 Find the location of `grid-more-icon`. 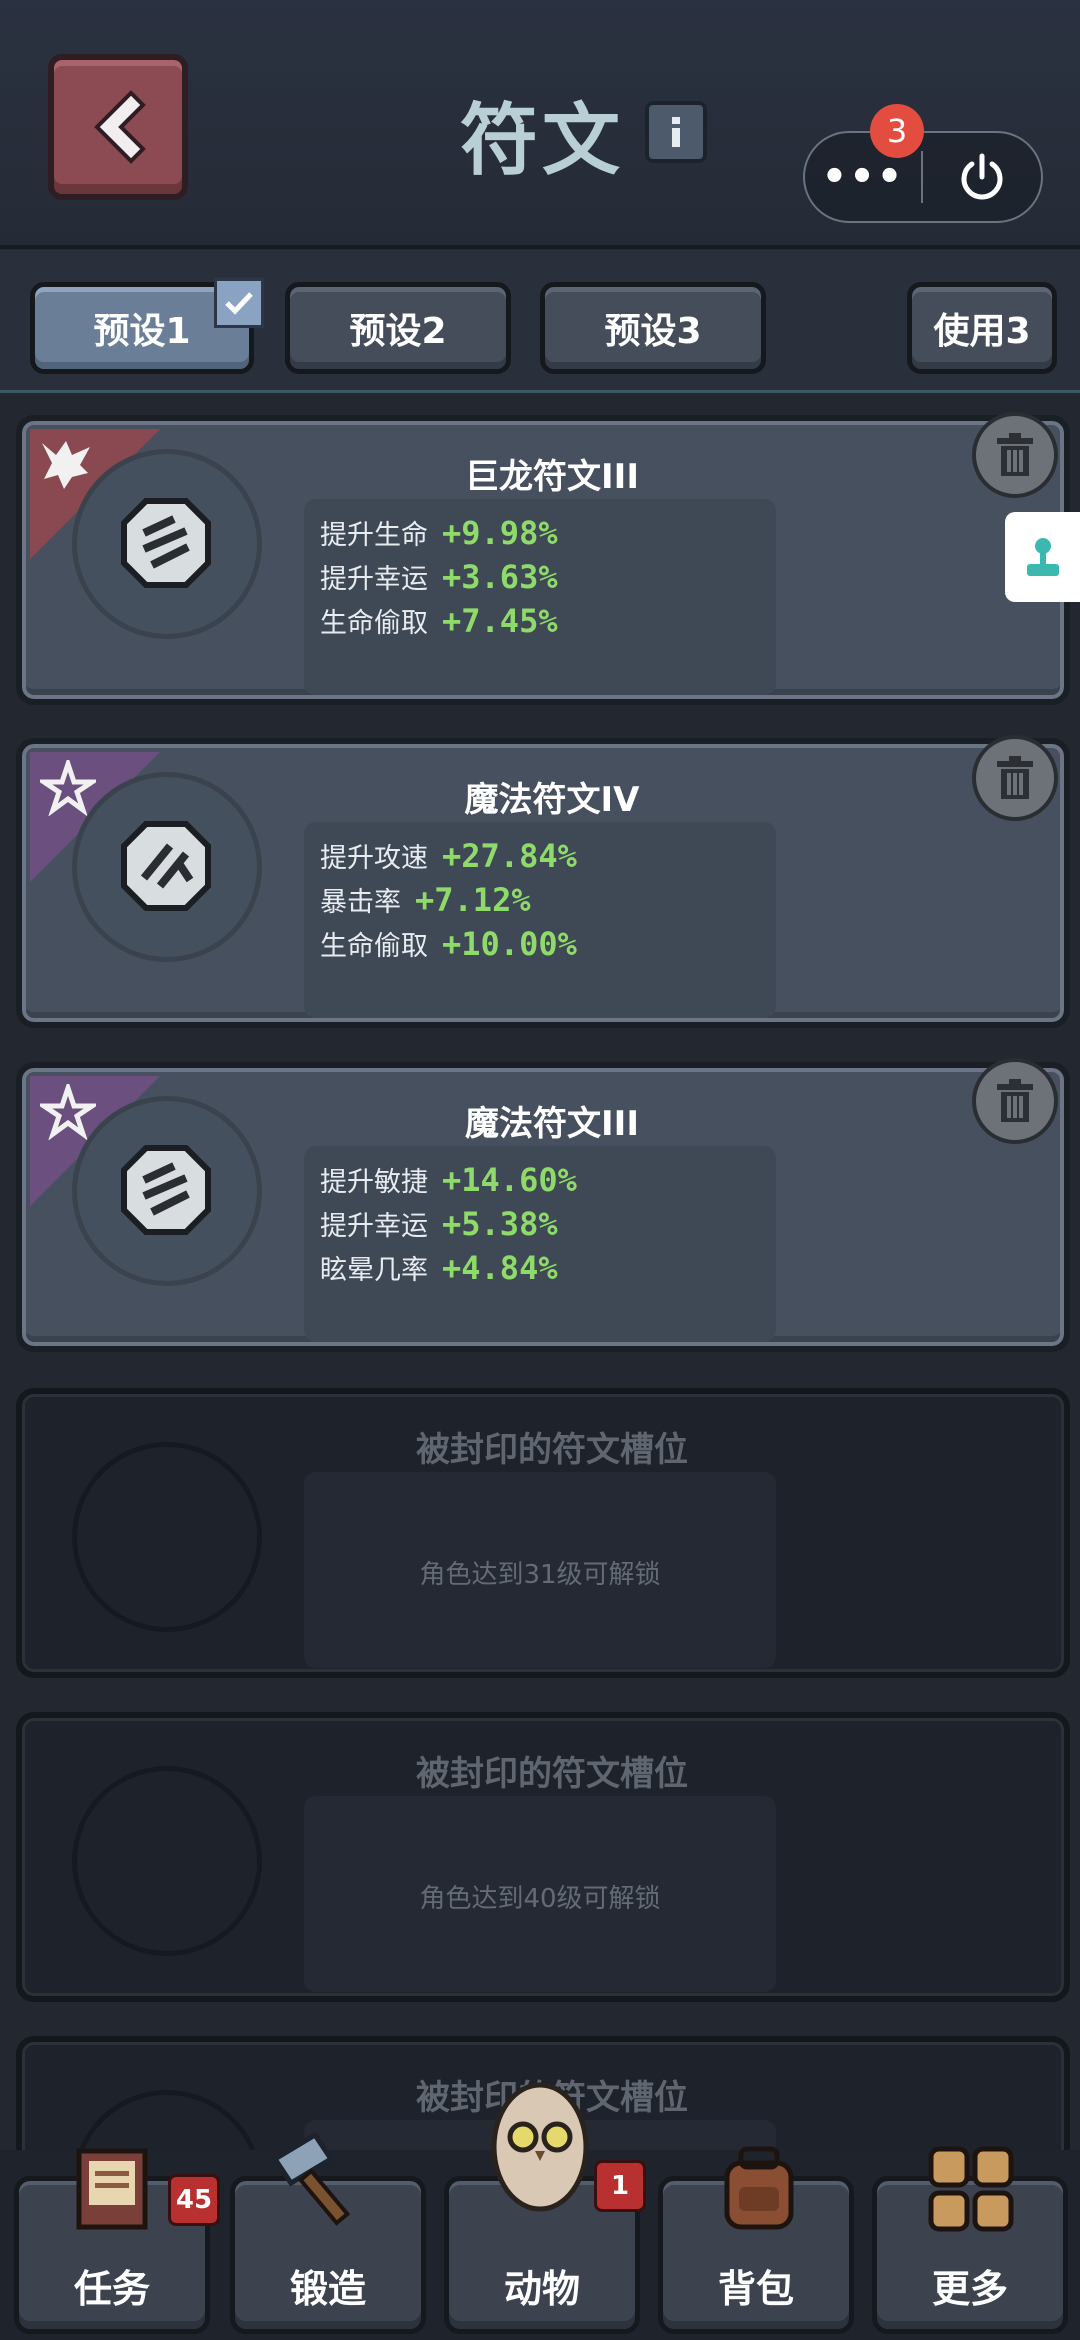

grid-more-icon is located at coordinates (971, 2189).